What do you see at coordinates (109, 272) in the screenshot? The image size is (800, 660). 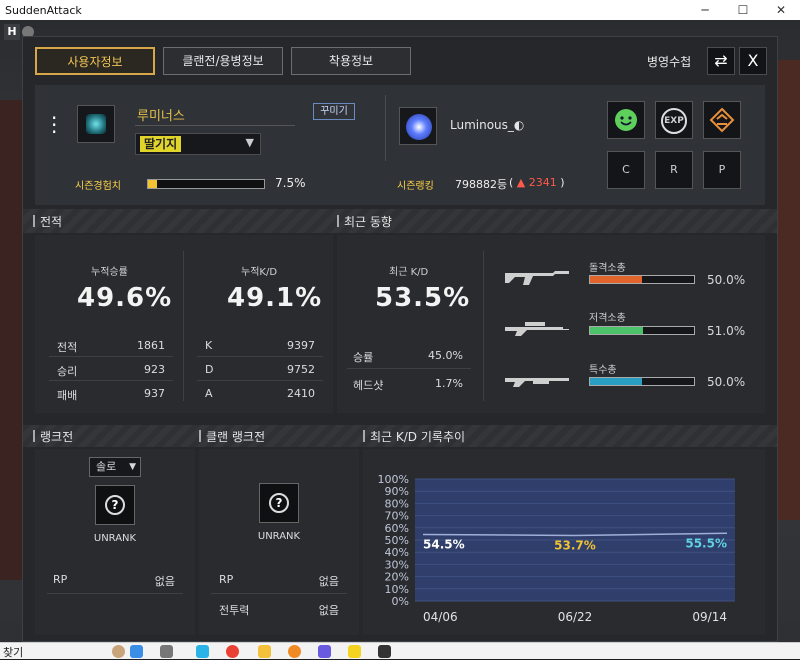 I see `winrate-label: 누적승률` at bounding box center [109, 272].